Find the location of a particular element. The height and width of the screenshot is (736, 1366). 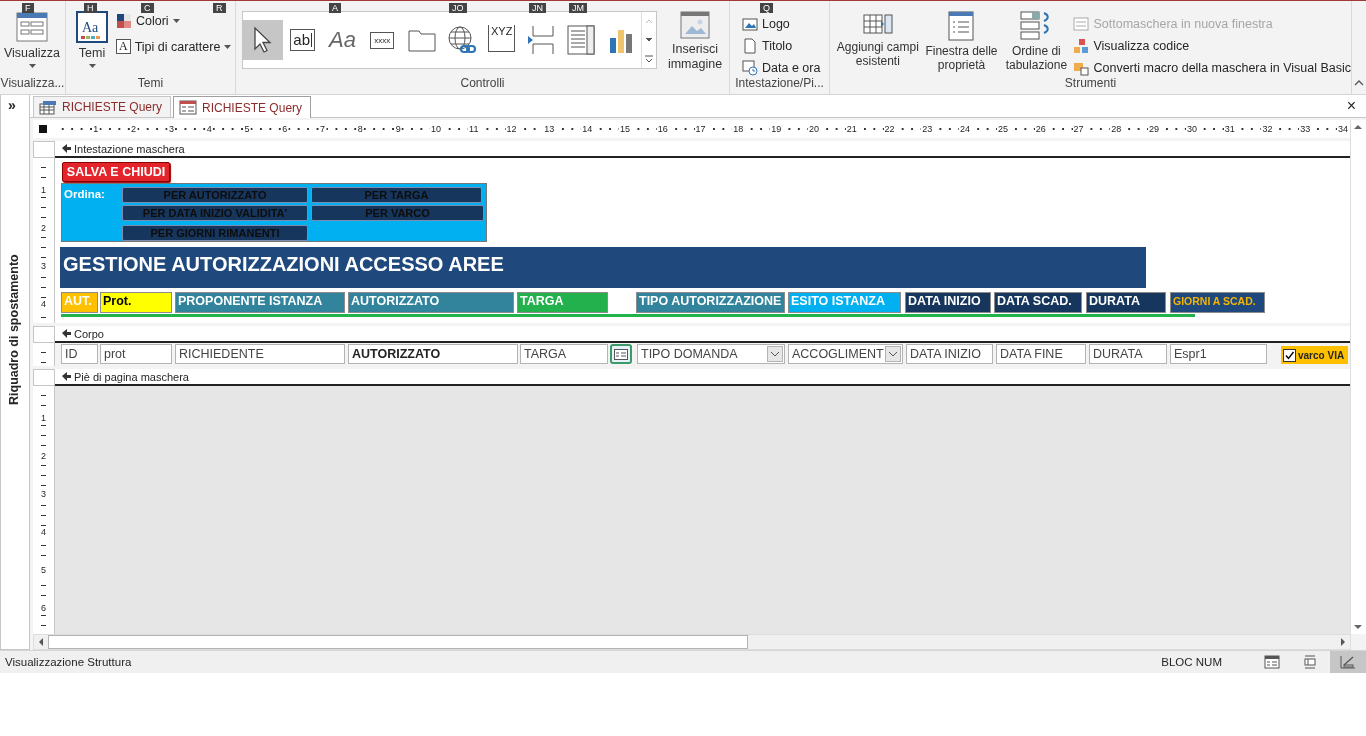

themes-button: Aa Temi is located at coordinates (92, 41).